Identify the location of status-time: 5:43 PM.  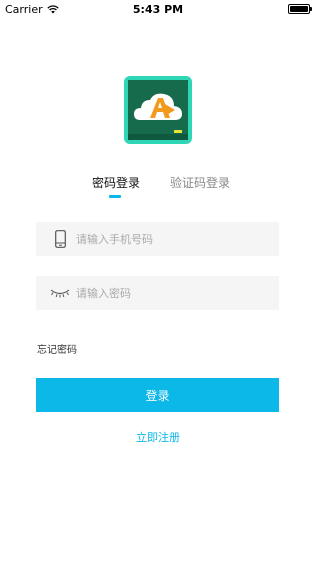
(158, 9).